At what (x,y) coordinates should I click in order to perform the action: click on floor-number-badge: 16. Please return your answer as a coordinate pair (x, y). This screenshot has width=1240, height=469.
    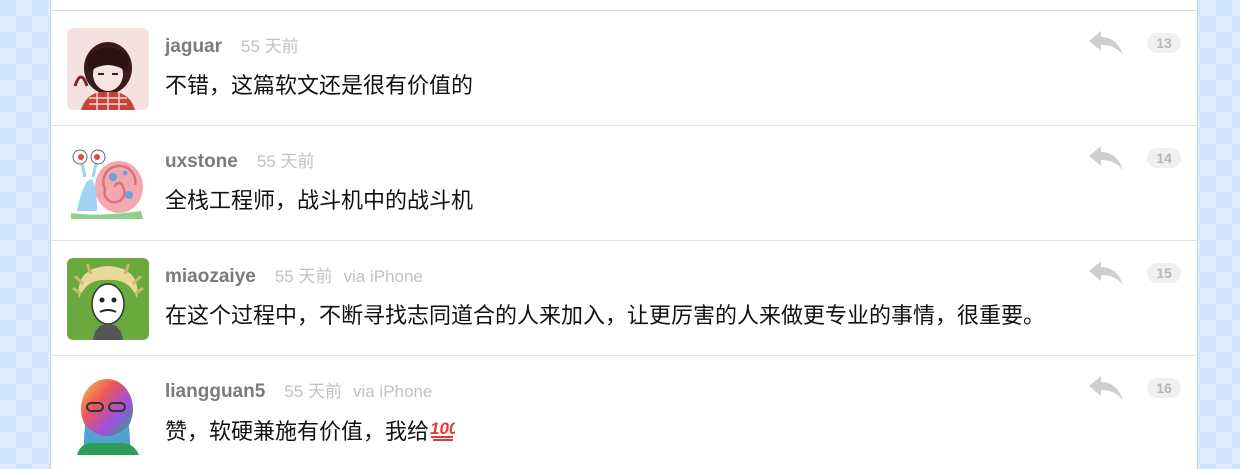
    Looking at the image, I should click on (1164, 388).